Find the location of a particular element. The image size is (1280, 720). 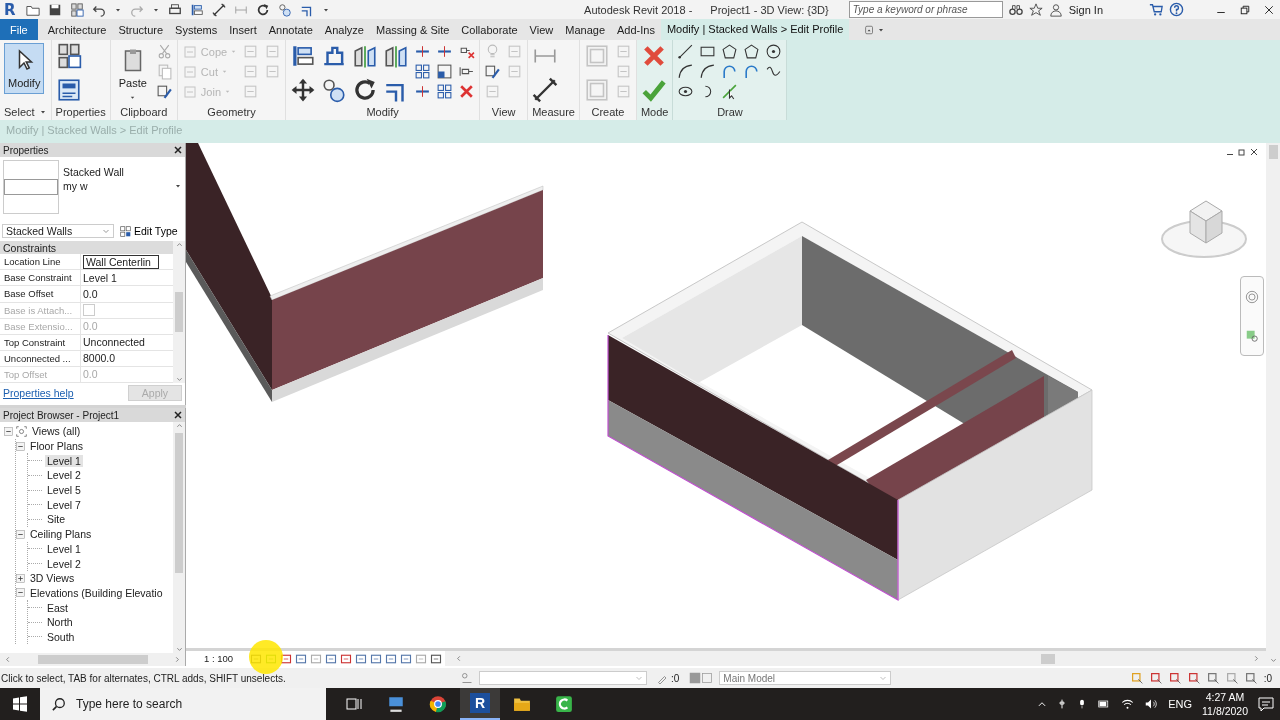

worksets-icon is located at coordinates (467, 678).